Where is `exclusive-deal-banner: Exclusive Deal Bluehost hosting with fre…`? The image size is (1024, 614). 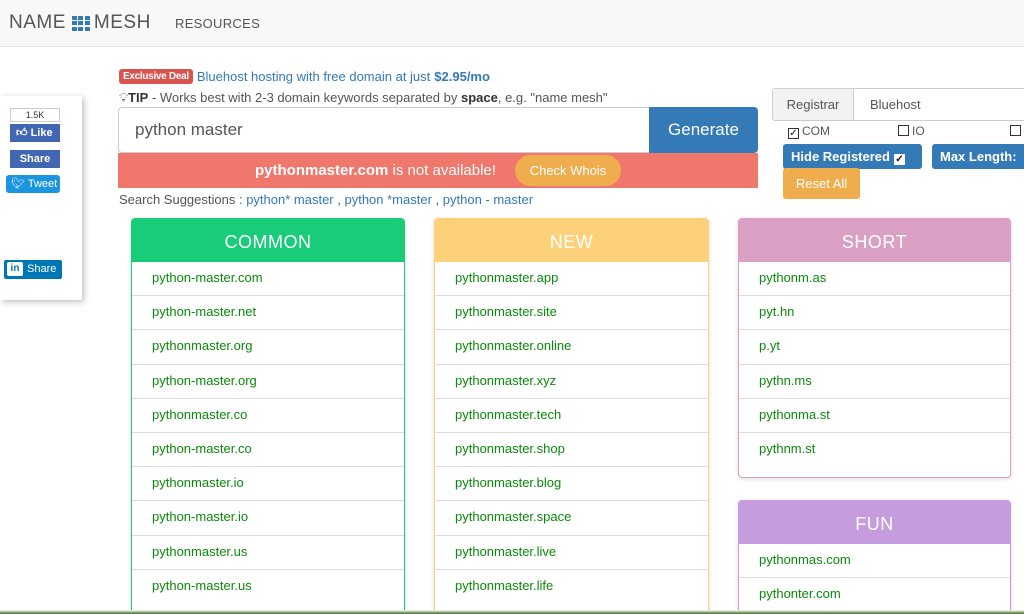 exclusive-deal-banner: Exclusive Deal Bluehost hosting with fre… is located at coordinates (304, 76).